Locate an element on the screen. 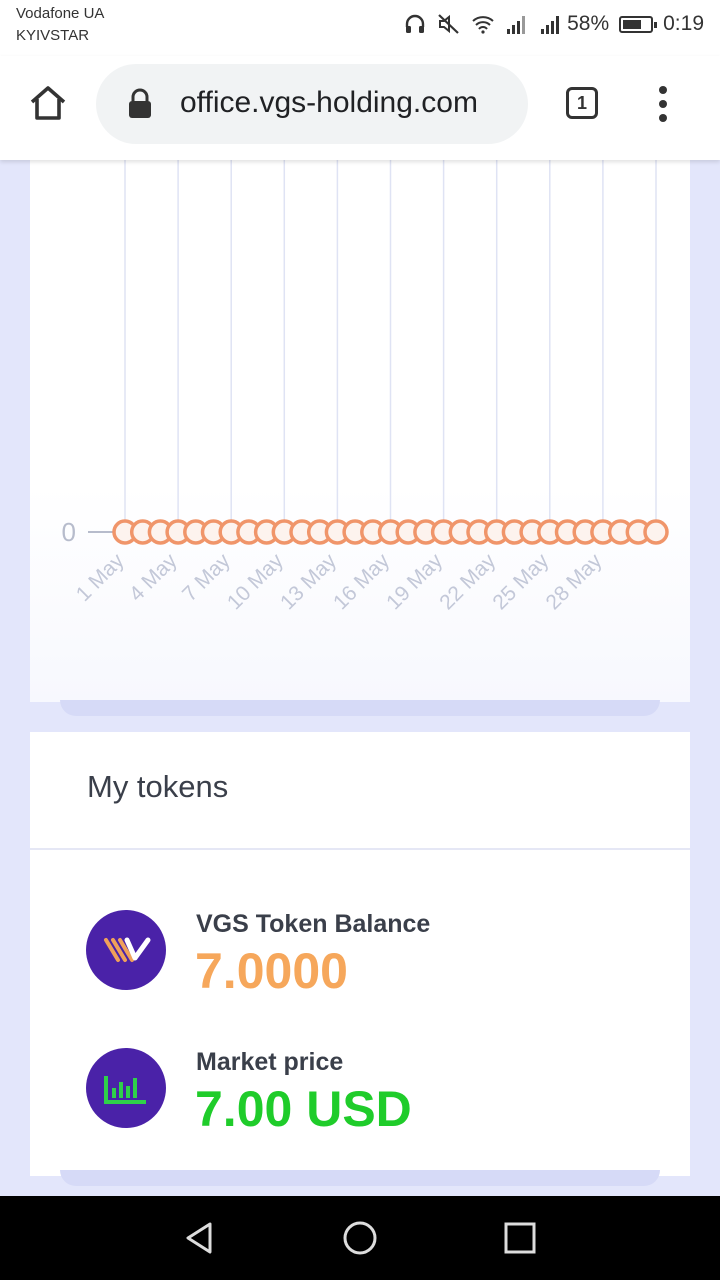  home-icon is located at coordinates (48, 103).